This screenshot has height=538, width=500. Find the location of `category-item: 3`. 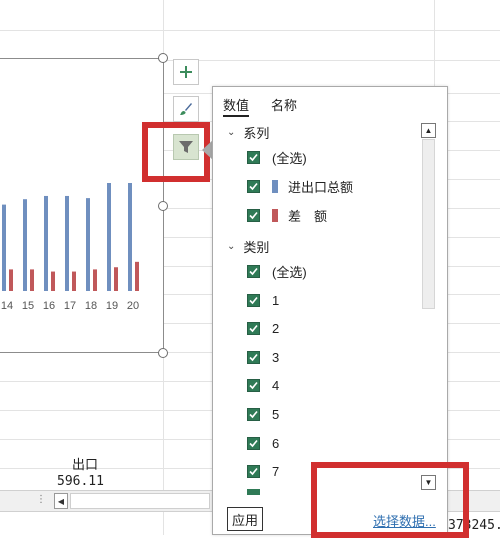

category-item: 3 is located at coordinates (263, 357).